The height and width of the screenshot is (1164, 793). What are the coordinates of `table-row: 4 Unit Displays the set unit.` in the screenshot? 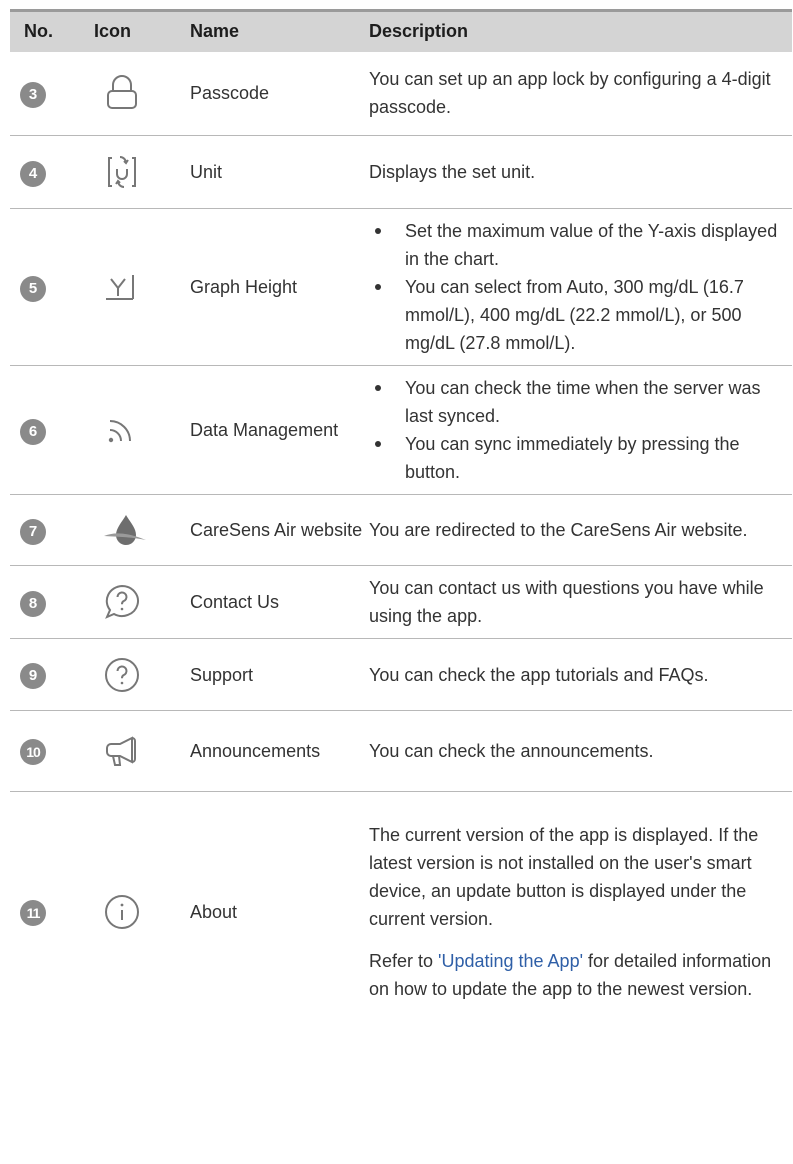 It's located at (401, 172).